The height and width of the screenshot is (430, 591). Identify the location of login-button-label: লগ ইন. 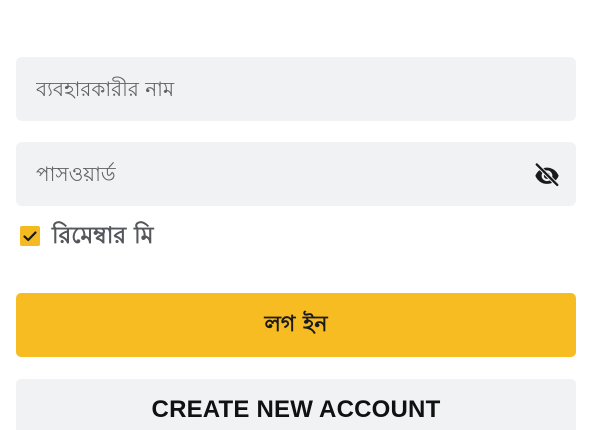
(296, 324).